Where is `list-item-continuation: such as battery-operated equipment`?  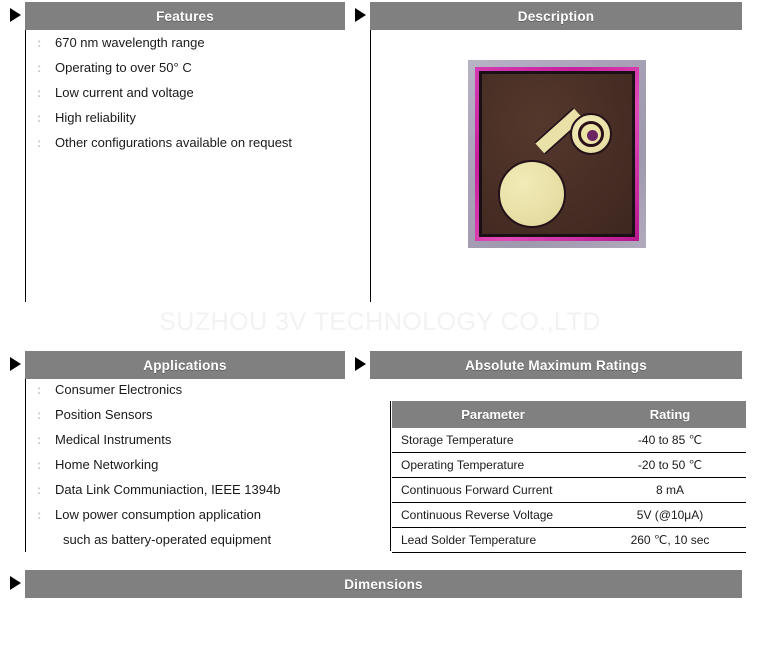 list-item-continuation: such as battery-operated equipment is located at coordinates (185, 539).